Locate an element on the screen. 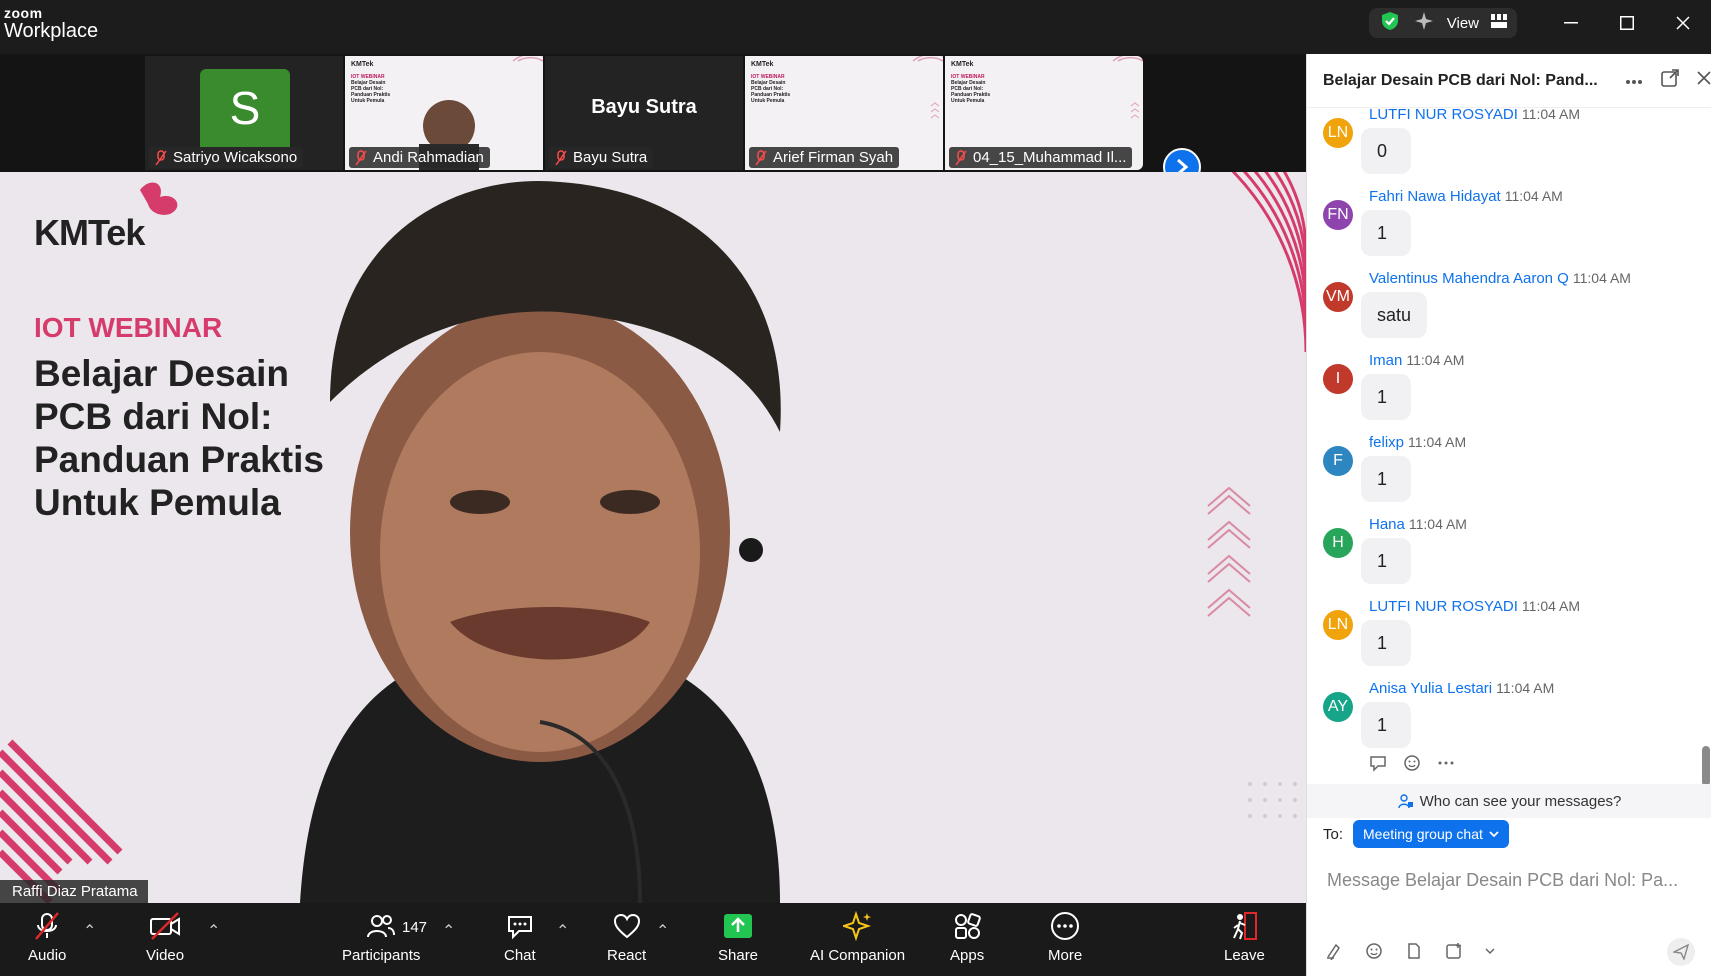  reply-icon is located at coordinates (1378, 763).